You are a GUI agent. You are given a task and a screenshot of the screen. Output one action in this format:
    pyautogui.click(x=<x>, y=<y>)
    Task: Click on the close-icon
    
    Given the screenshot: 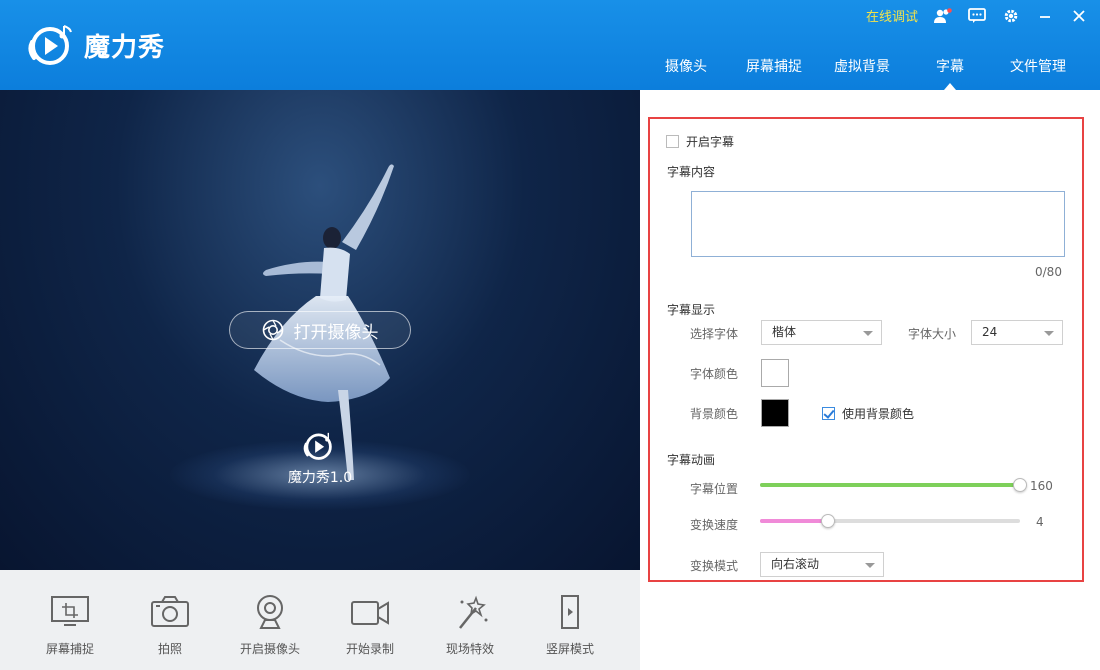 What is the action you would take?
    pyautogui.click(x=1079, y=16)
    